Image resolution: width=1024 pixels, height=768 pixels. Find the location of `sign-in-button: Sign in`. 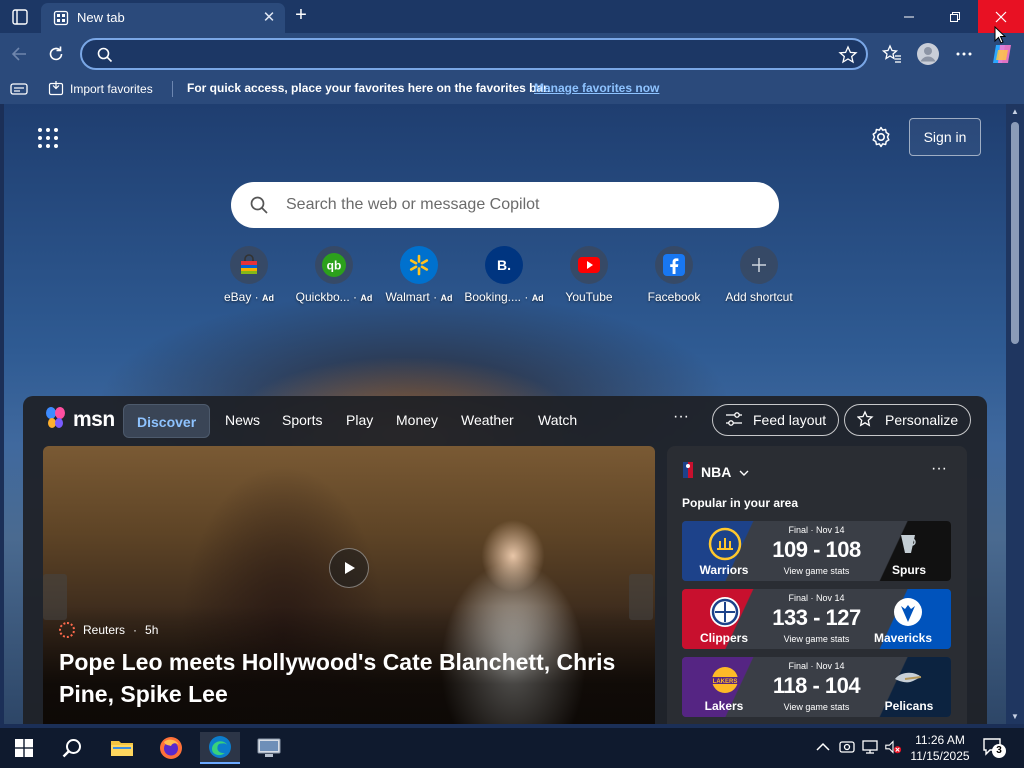

sign-in-button: Sign in is located at coordinates (945, 137).